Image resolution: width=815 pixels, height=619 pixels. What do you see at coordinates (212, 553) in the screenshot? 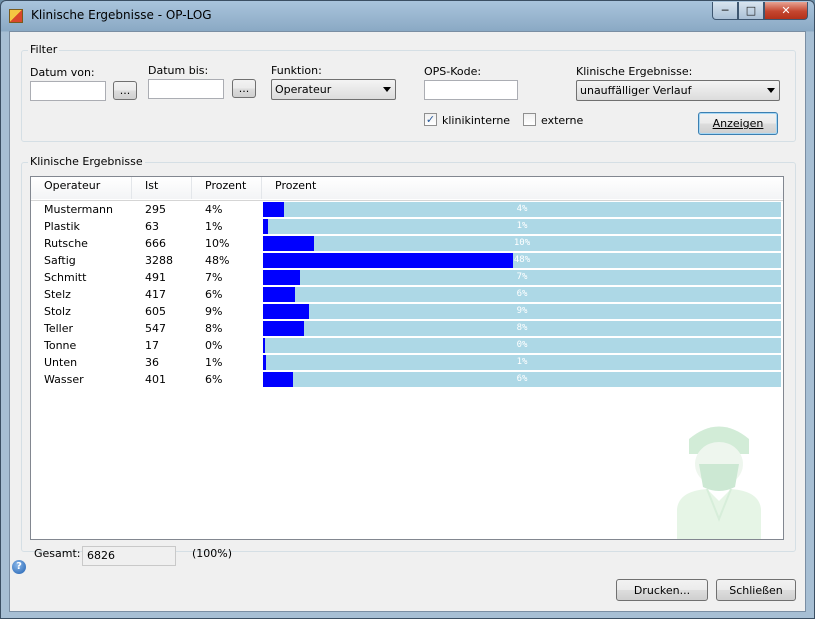
I see `gesamt-percent: (100%)` at bounding box center [212, 553].